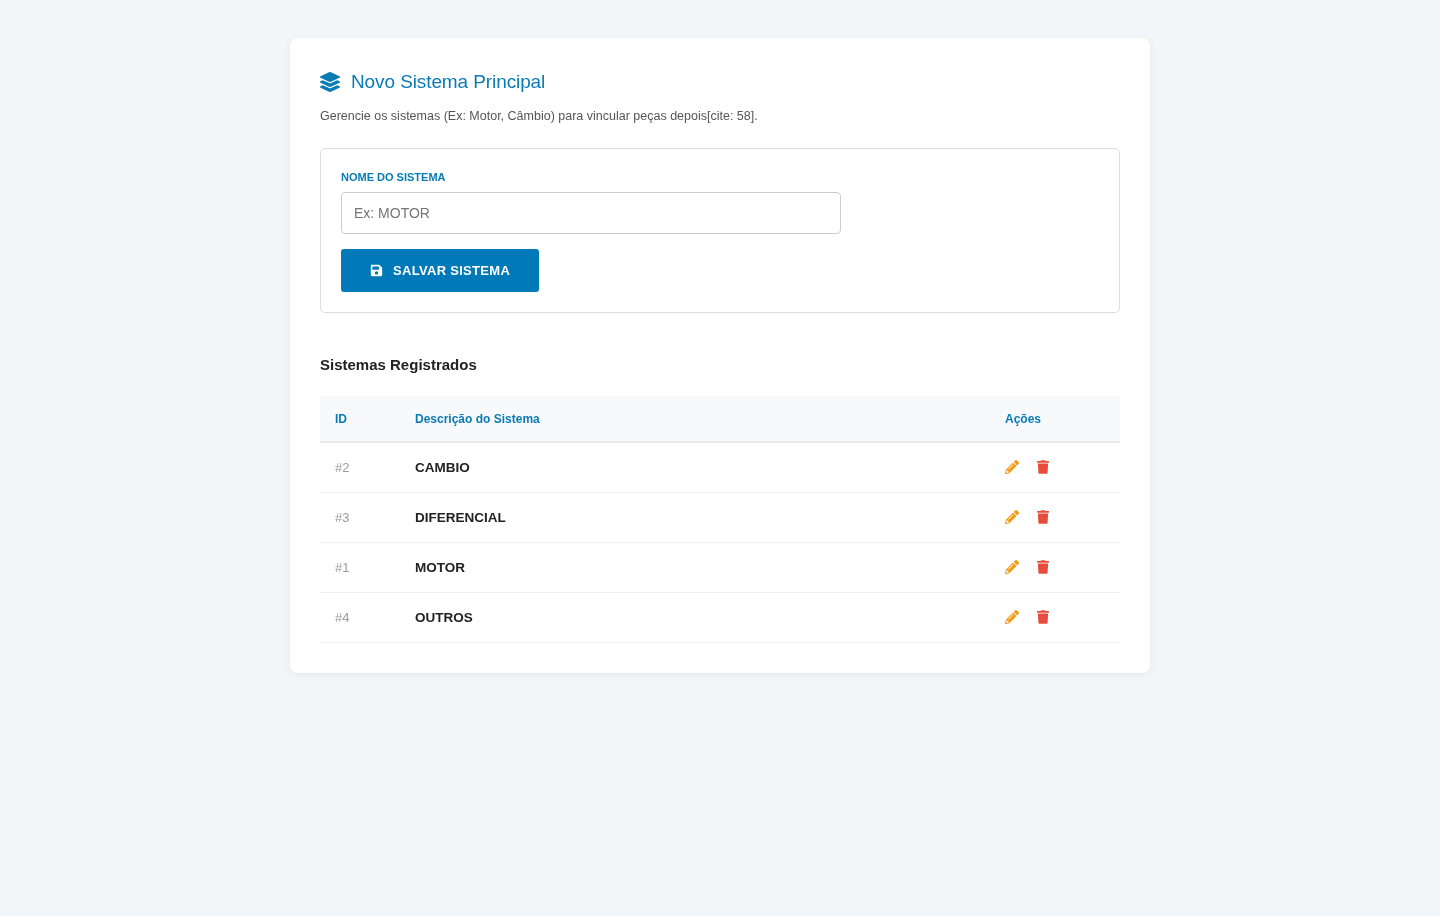 The width and height of the screenshot is (1440, 916). I want to click on page-title: Novo Sistema Principal, so click(448, 82).